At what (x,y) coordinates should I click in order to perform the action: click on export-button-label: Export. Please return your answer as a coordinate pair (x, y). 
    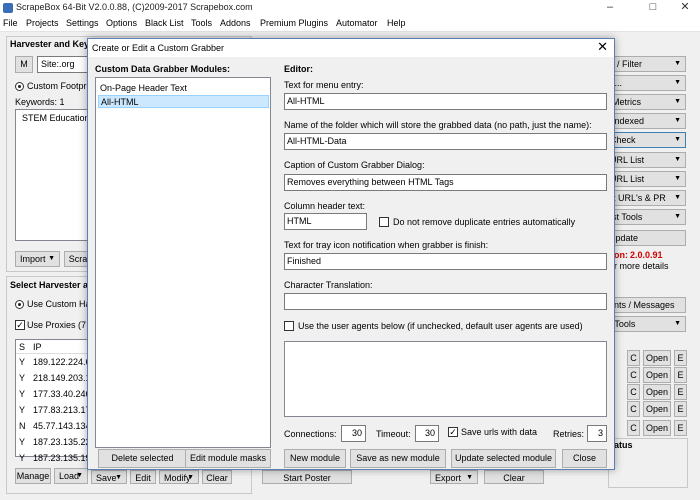
    Looking at the image, I should click on (448, 478).